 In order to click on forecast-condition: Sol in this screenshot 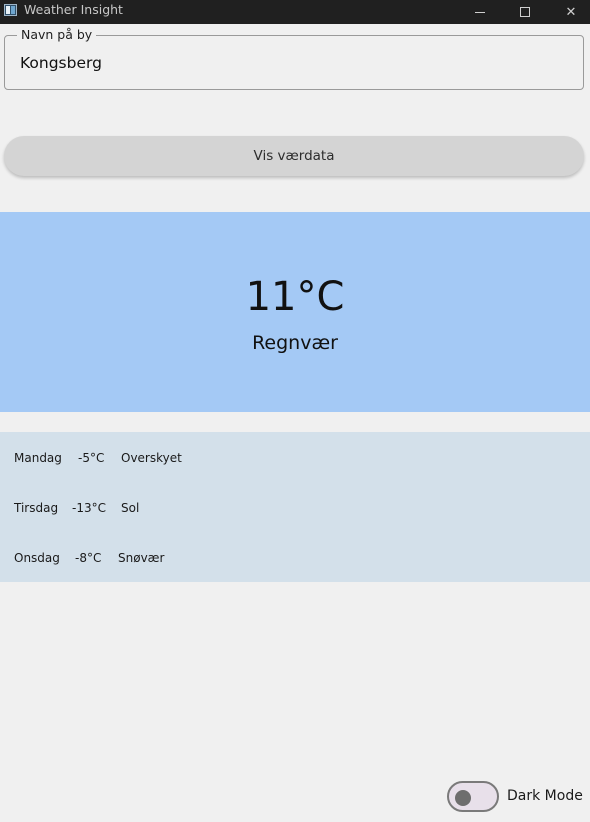, I will do `click(130, 508)`.